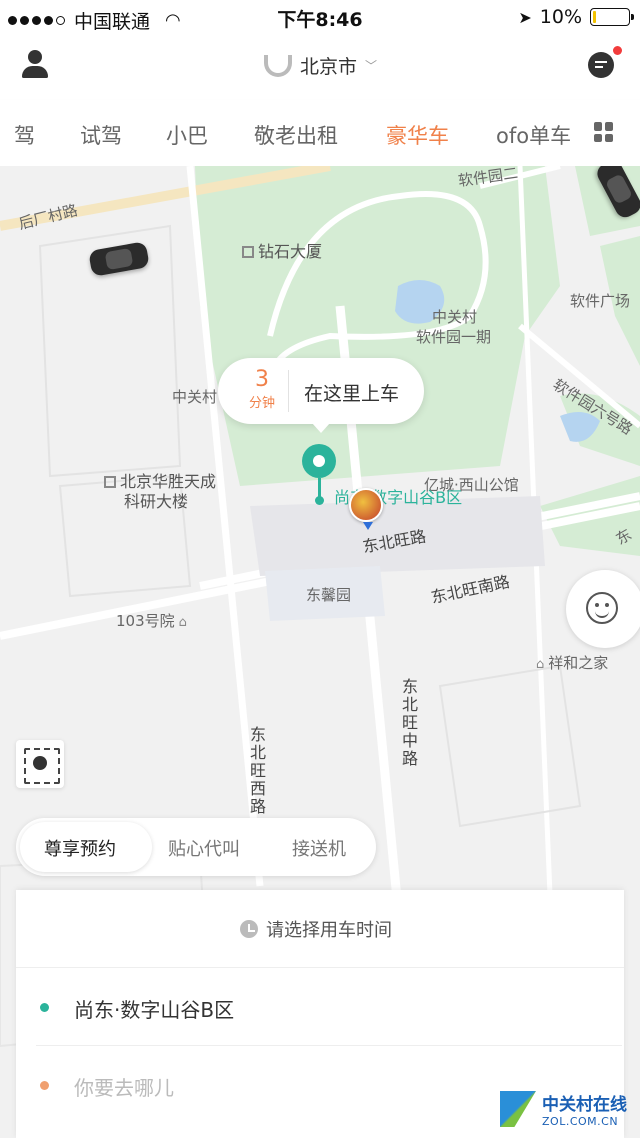 The height and width of the screenshot is (1138, 640). Describe the element at coordinates (249, 929) in the screenshot. I see `clock-icon` at that location.